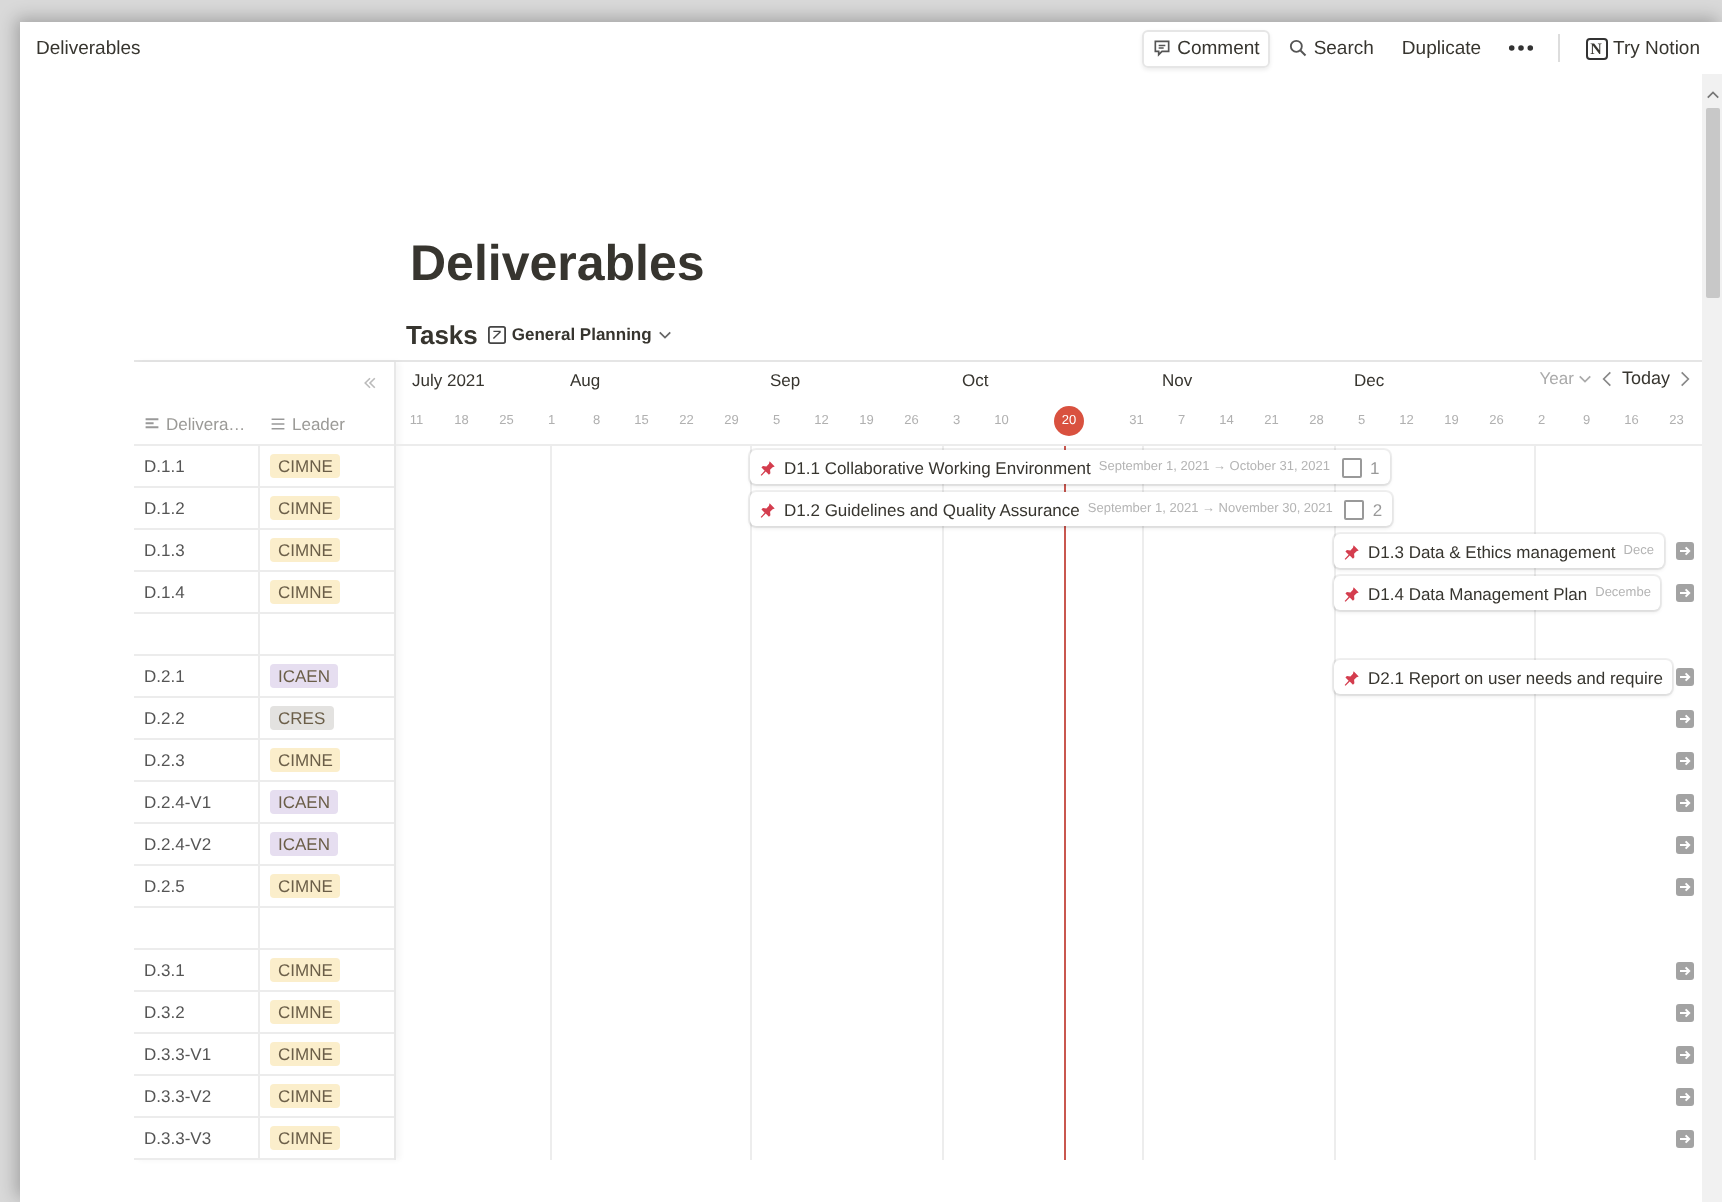  Describe the element at coordinates (1685, 378) in the screenshot. I see `next-icon` at that location.